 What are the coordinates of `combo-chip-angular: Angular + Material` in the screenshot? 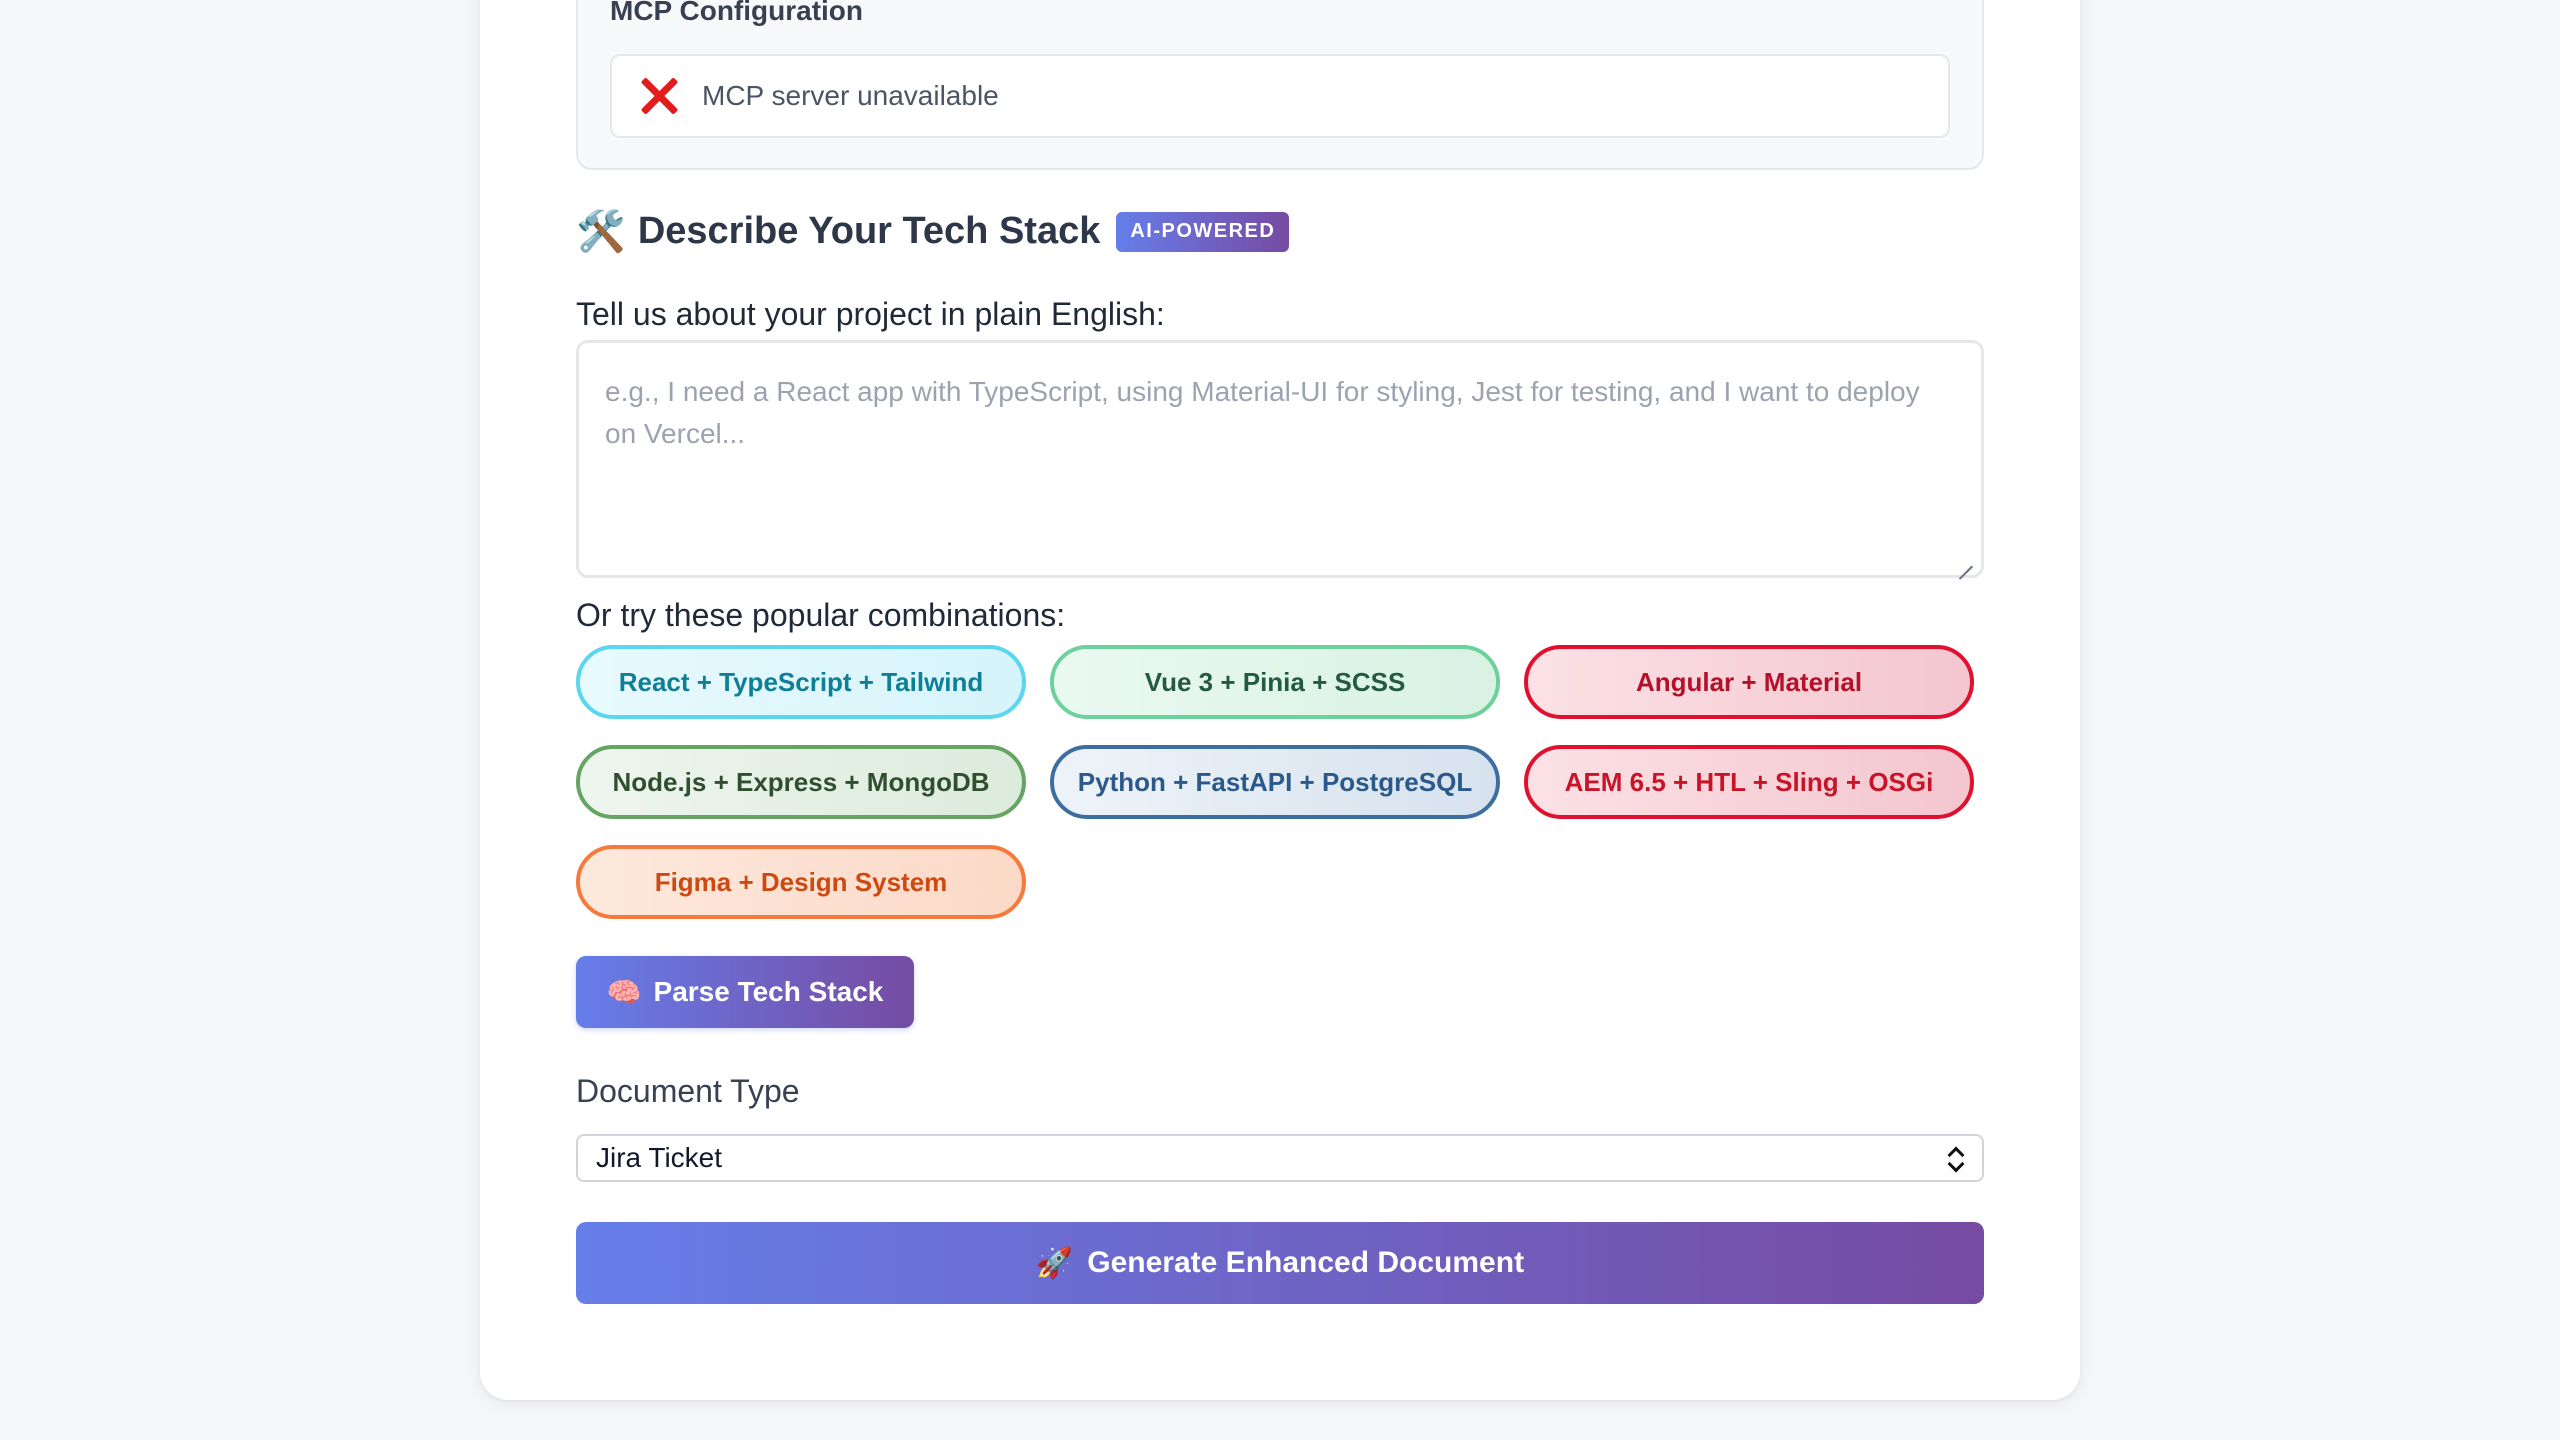 It's located at (1749, 682).